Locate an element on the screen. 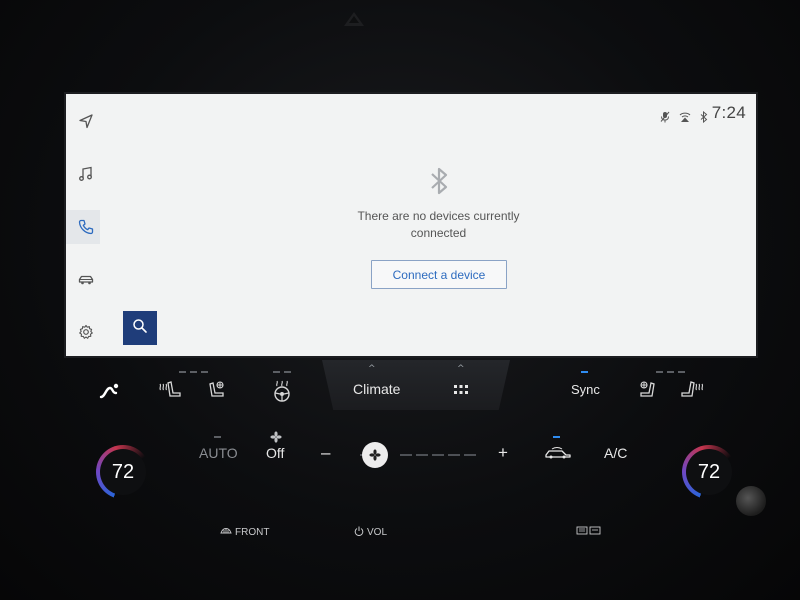 The width and height of the screenshot is (800, 600). recirculation-indicator is located at coordinates (556, 437).